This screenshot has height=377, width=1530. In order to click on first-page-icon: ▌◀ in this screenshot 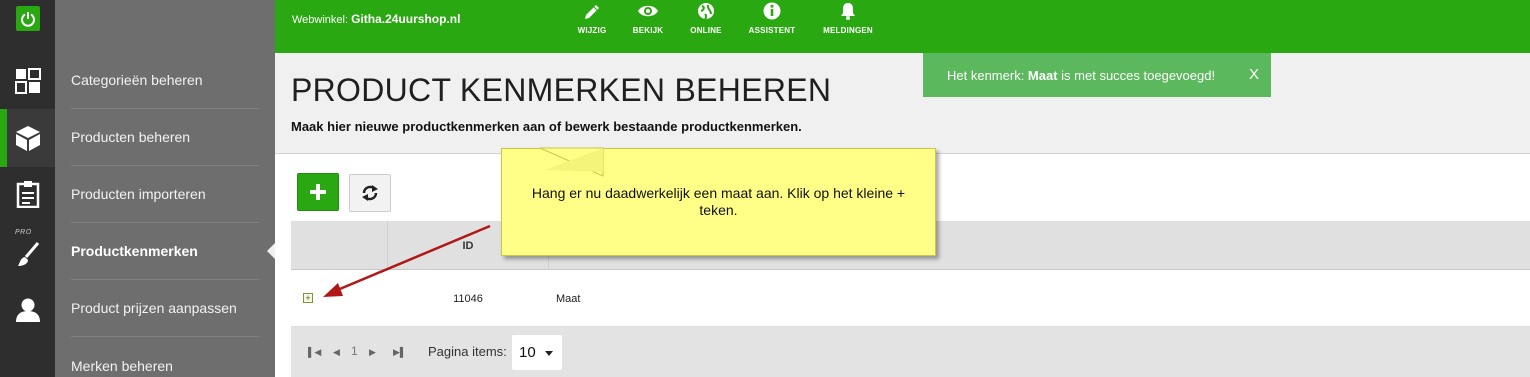, I will do `click(314, 352)`.